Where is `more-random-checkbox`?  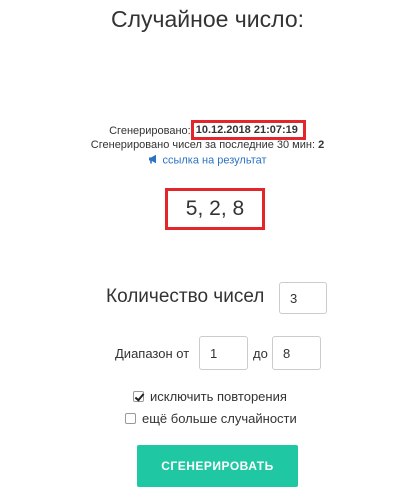 more-random-checkbox is located at coordinates (130, 418).